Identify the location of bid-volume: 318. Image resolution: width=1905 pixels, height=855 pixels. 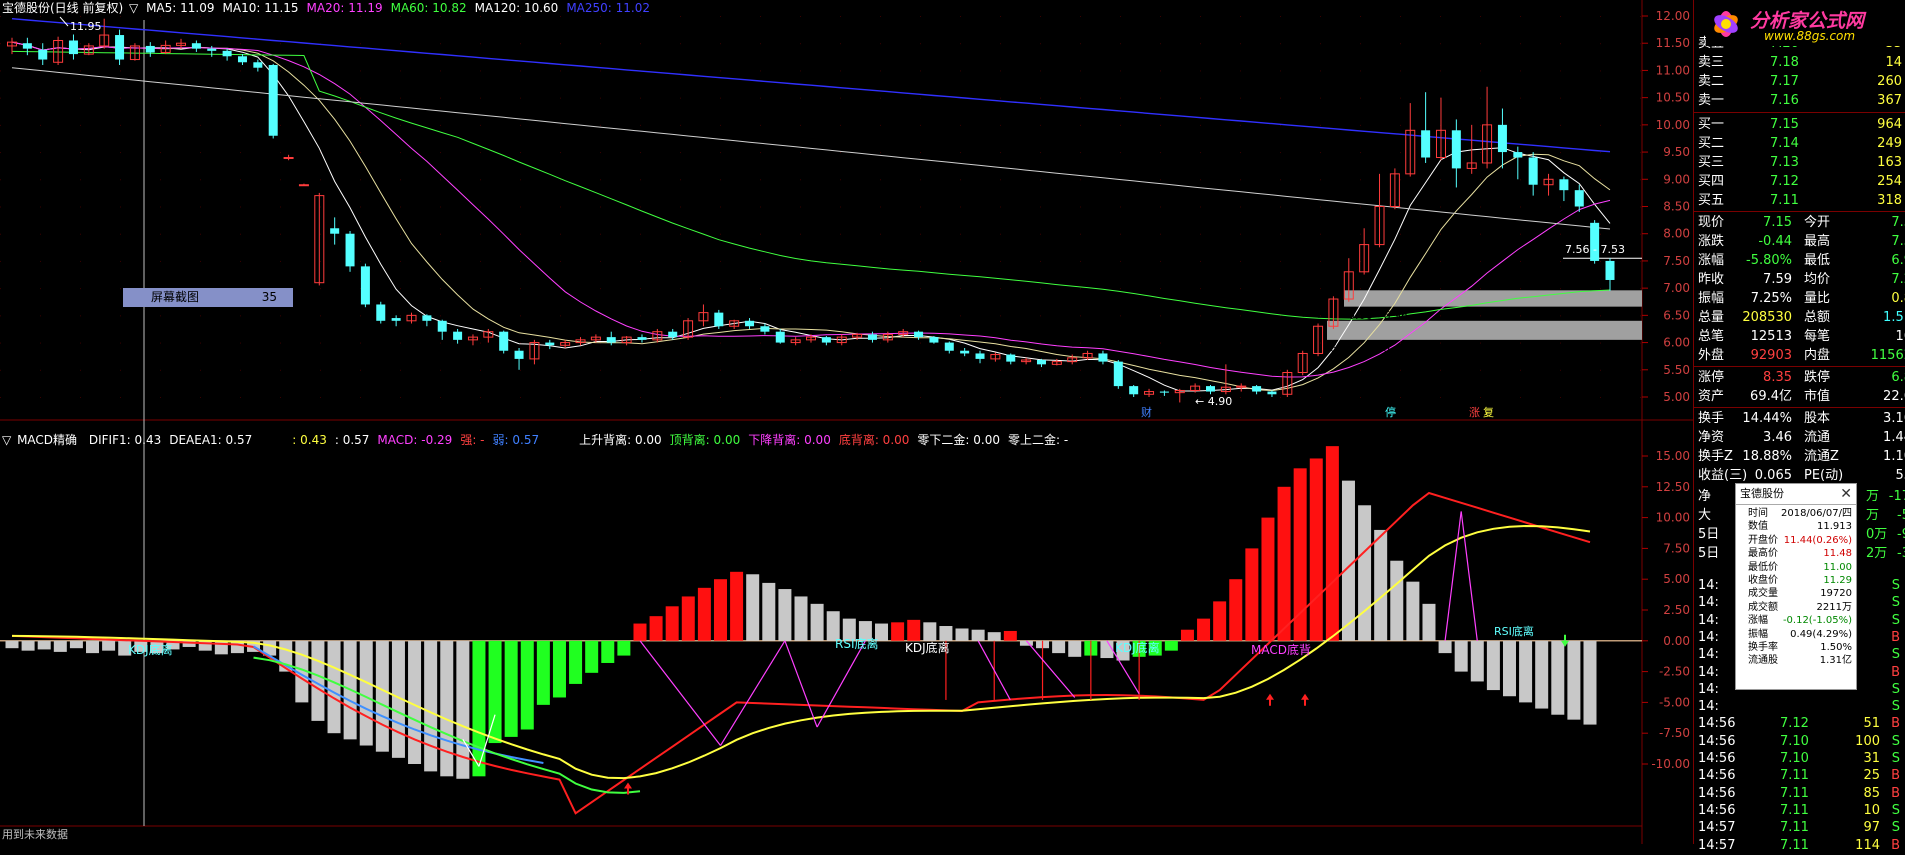
(1889, 200).